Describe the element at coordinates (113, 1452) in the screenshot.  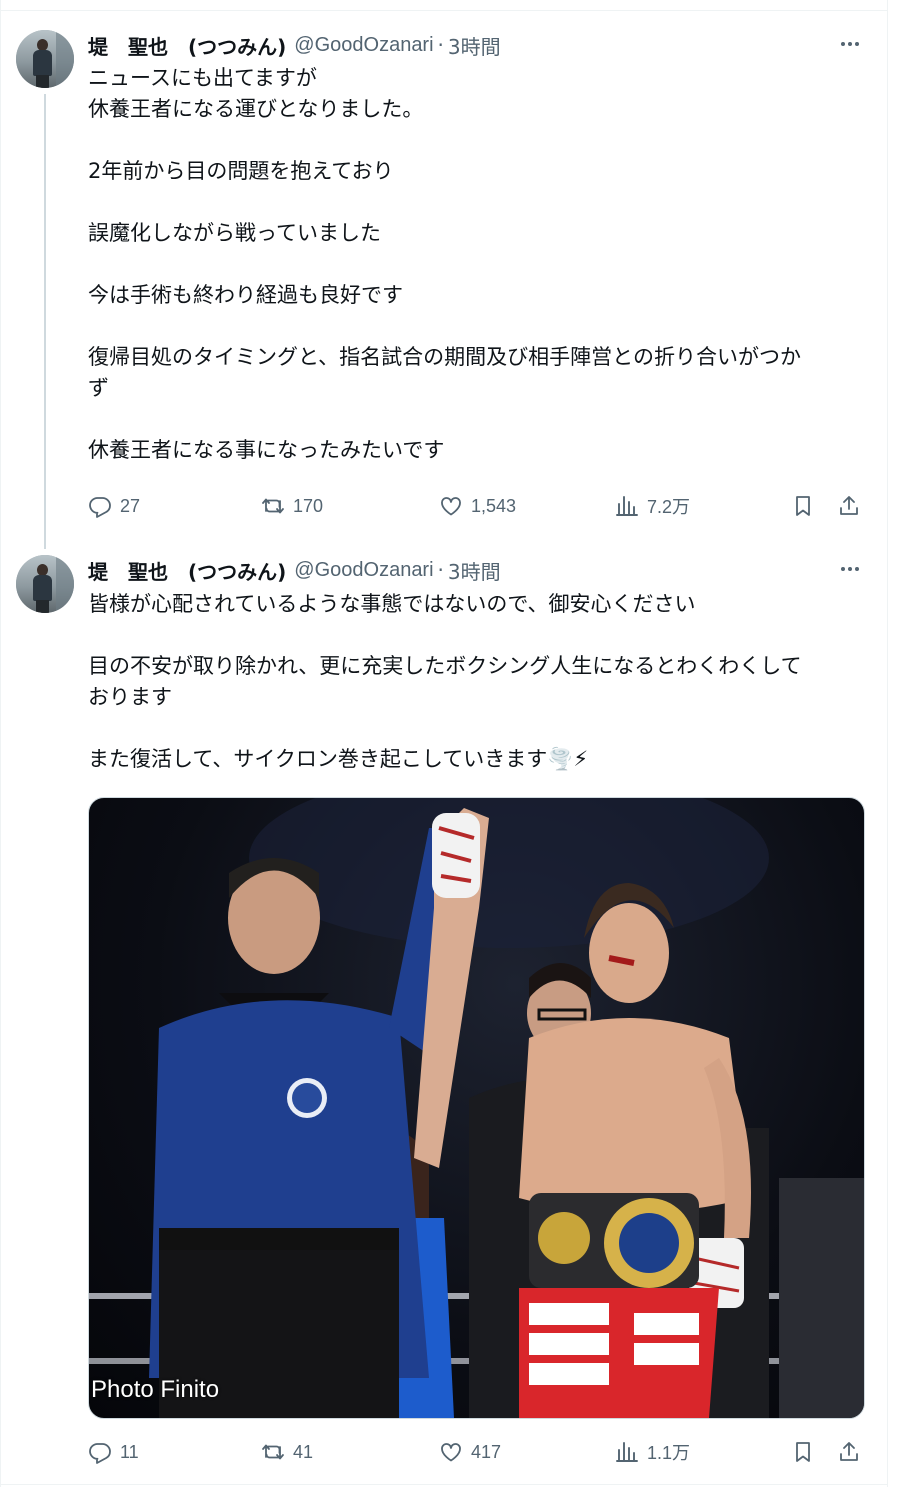
I see `reply-button: 11` at that location.